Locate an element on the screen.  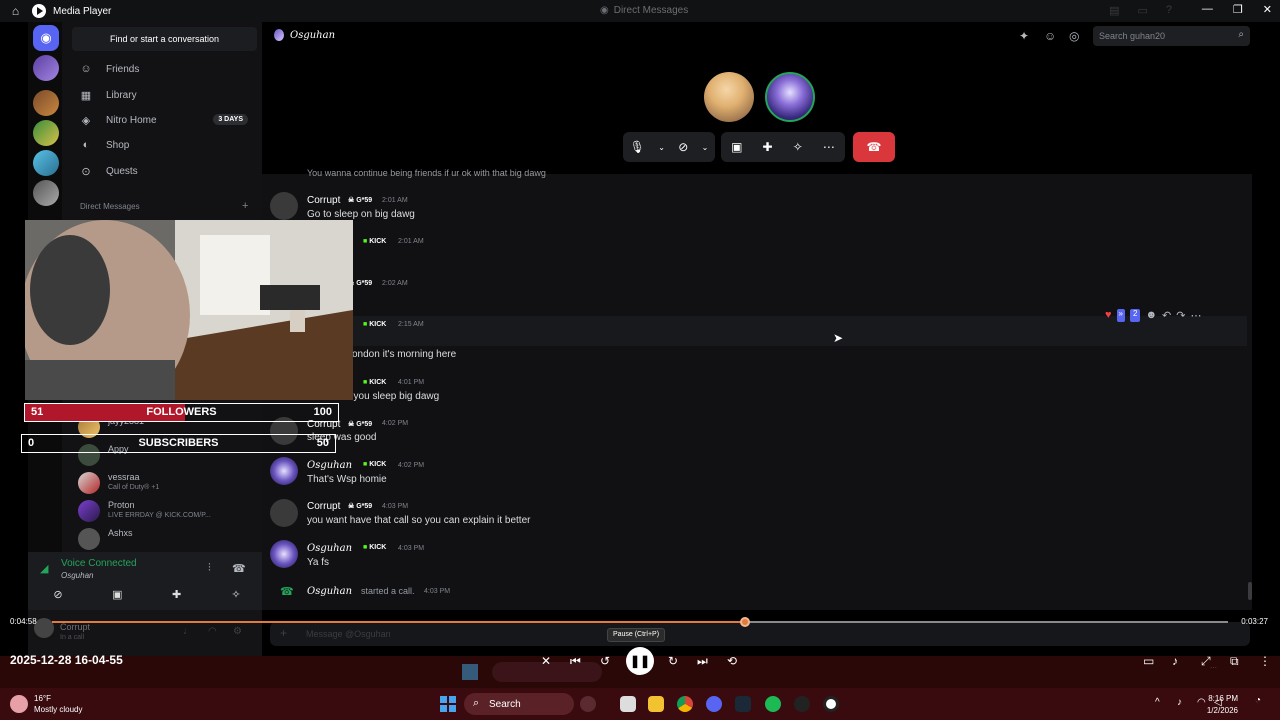
taskbar-search: ⌕ Search is located at coordinates (519, 704).